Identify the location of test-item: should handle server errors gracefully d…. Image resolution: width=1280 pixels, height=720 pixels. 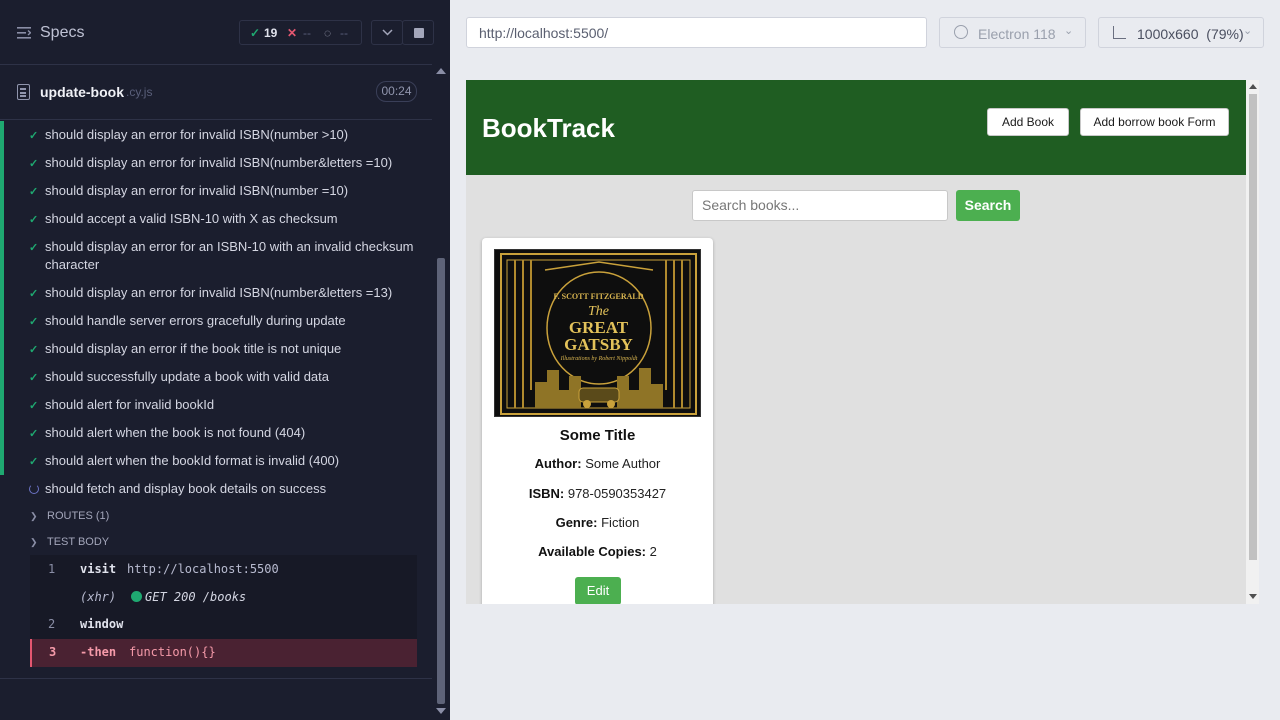
(230, 321).